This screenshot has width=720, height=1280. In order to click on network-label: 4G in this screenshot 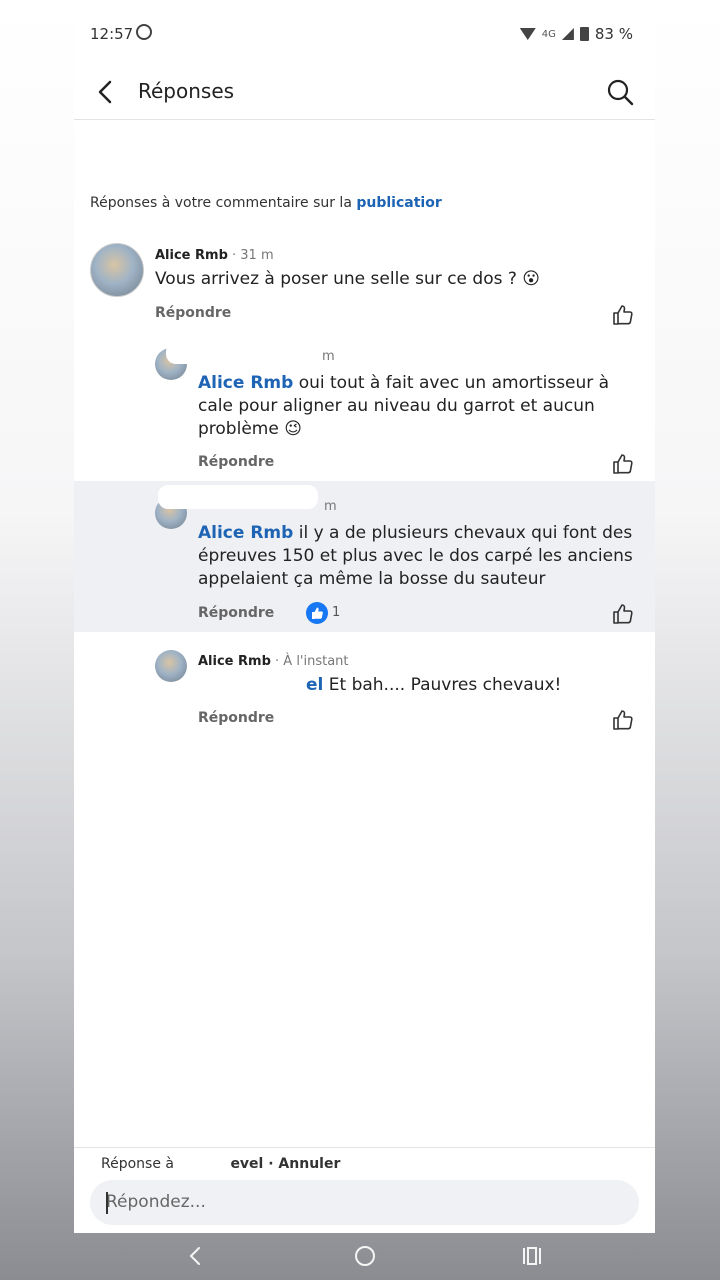, I will do `click(548, 34)`.